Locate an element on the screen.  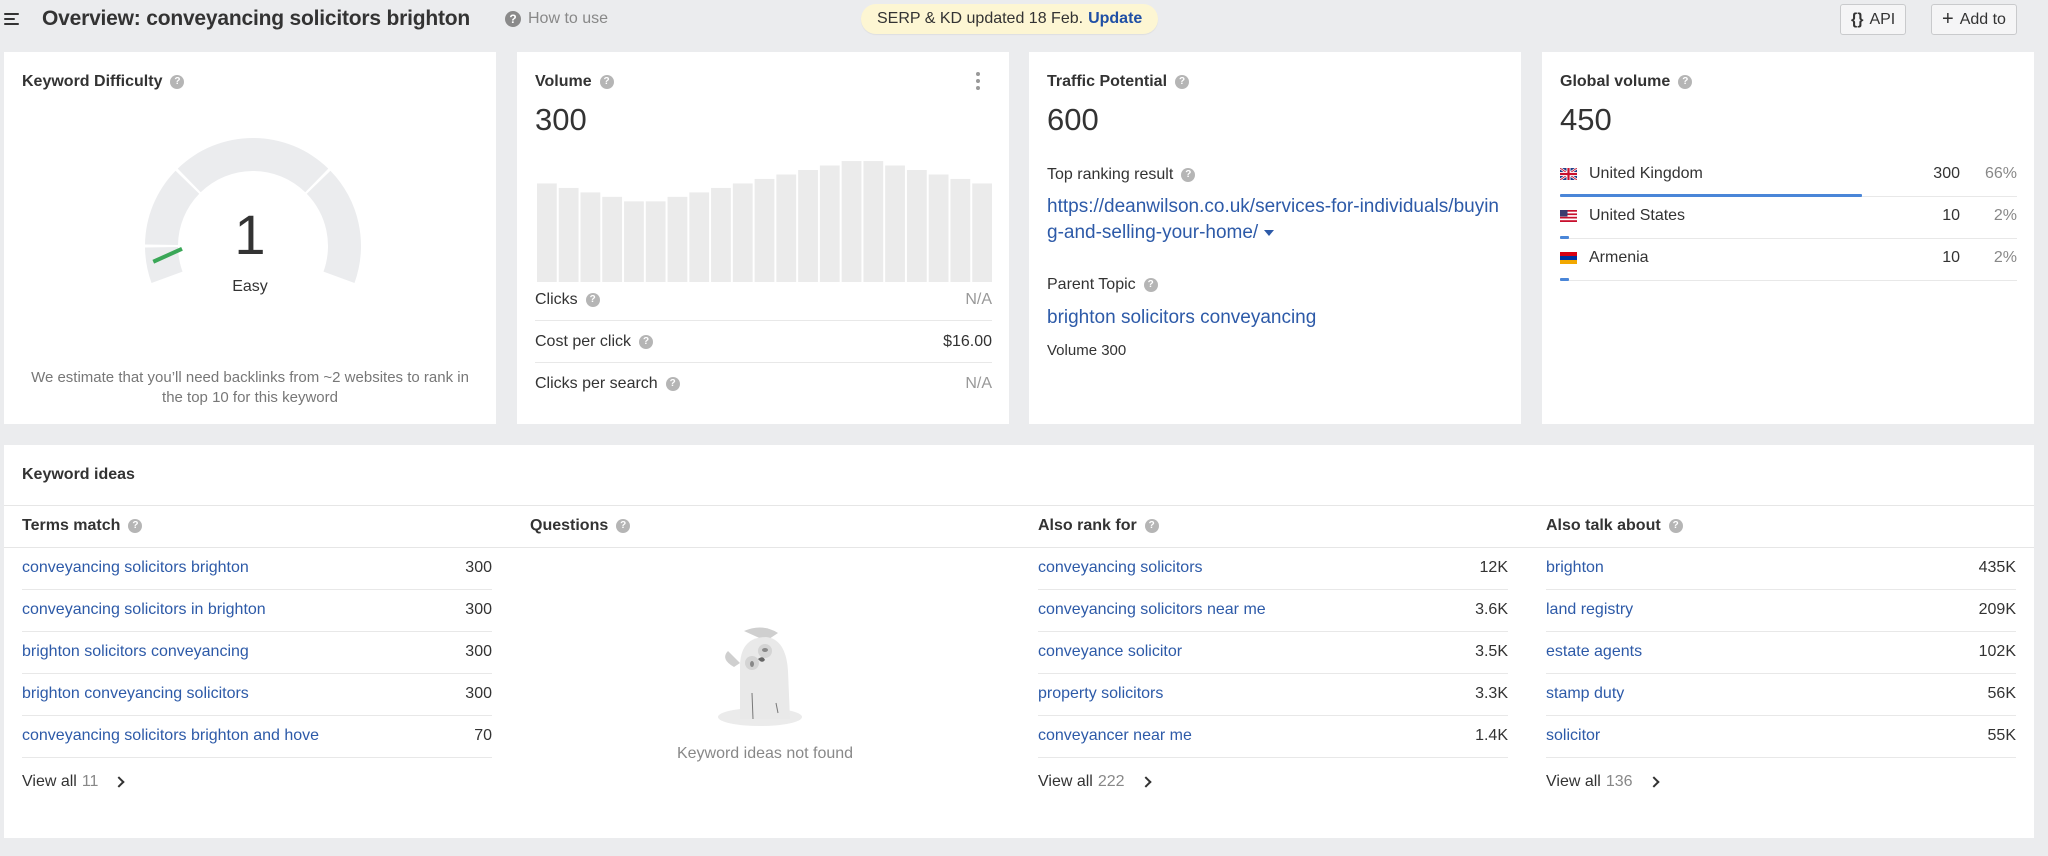
clicks-per-search-label: Clicks per search is located at coordinates (596, 383).